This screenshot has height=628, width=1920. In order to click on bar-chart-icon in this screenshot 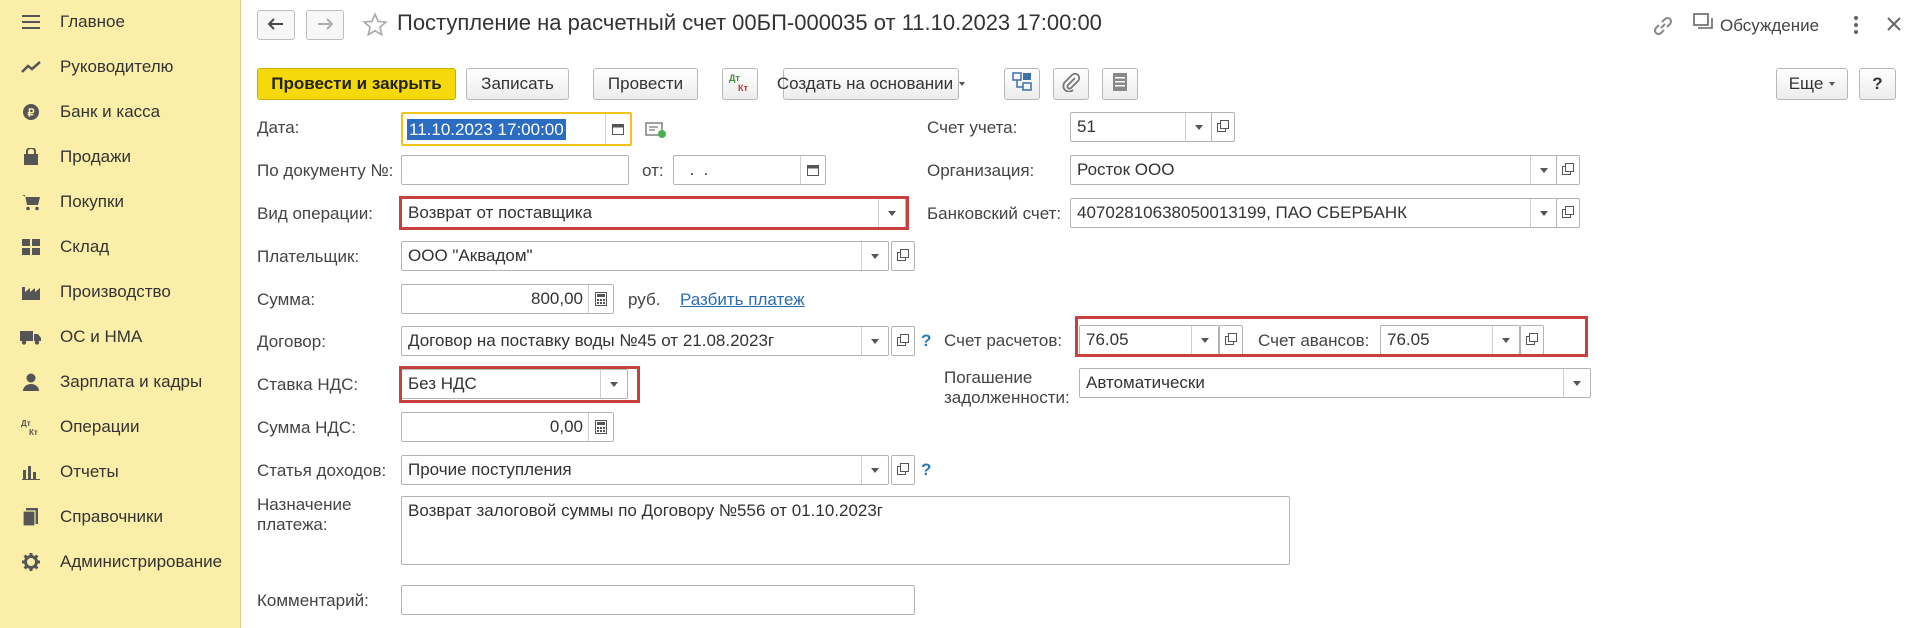, I will do `click(31, 472)`.